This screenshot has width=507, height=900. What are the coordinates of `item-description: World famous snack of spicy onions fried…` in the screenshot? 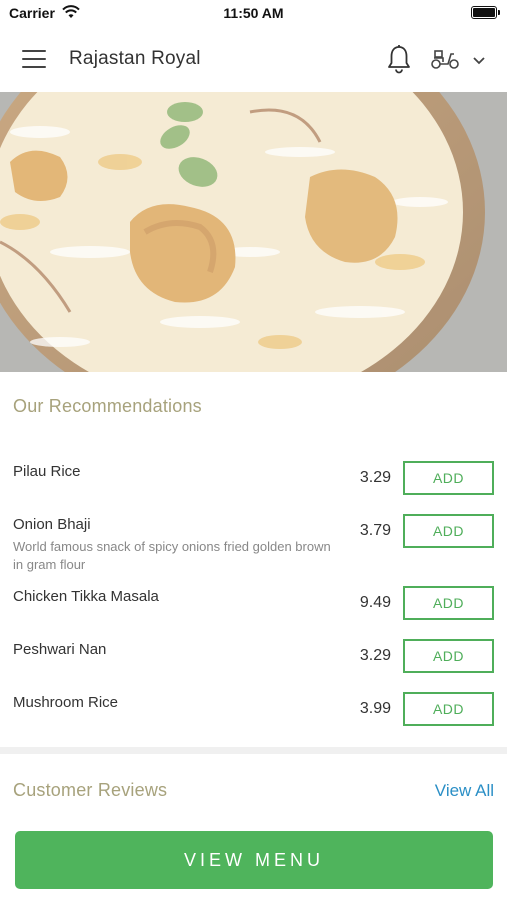 It's located at (172, 555).